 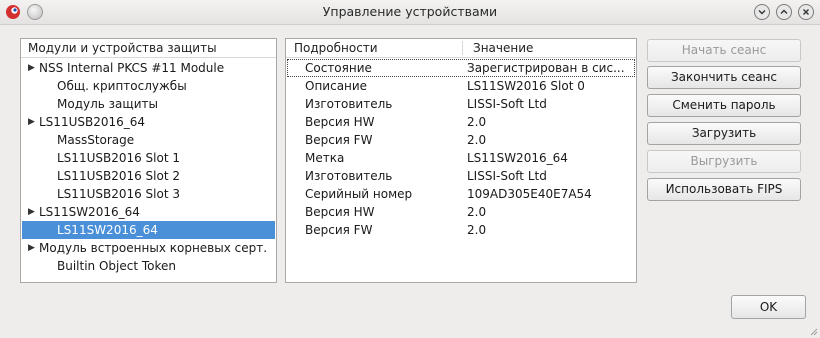 I want to click on close-icon, so click(x=806, y=12).